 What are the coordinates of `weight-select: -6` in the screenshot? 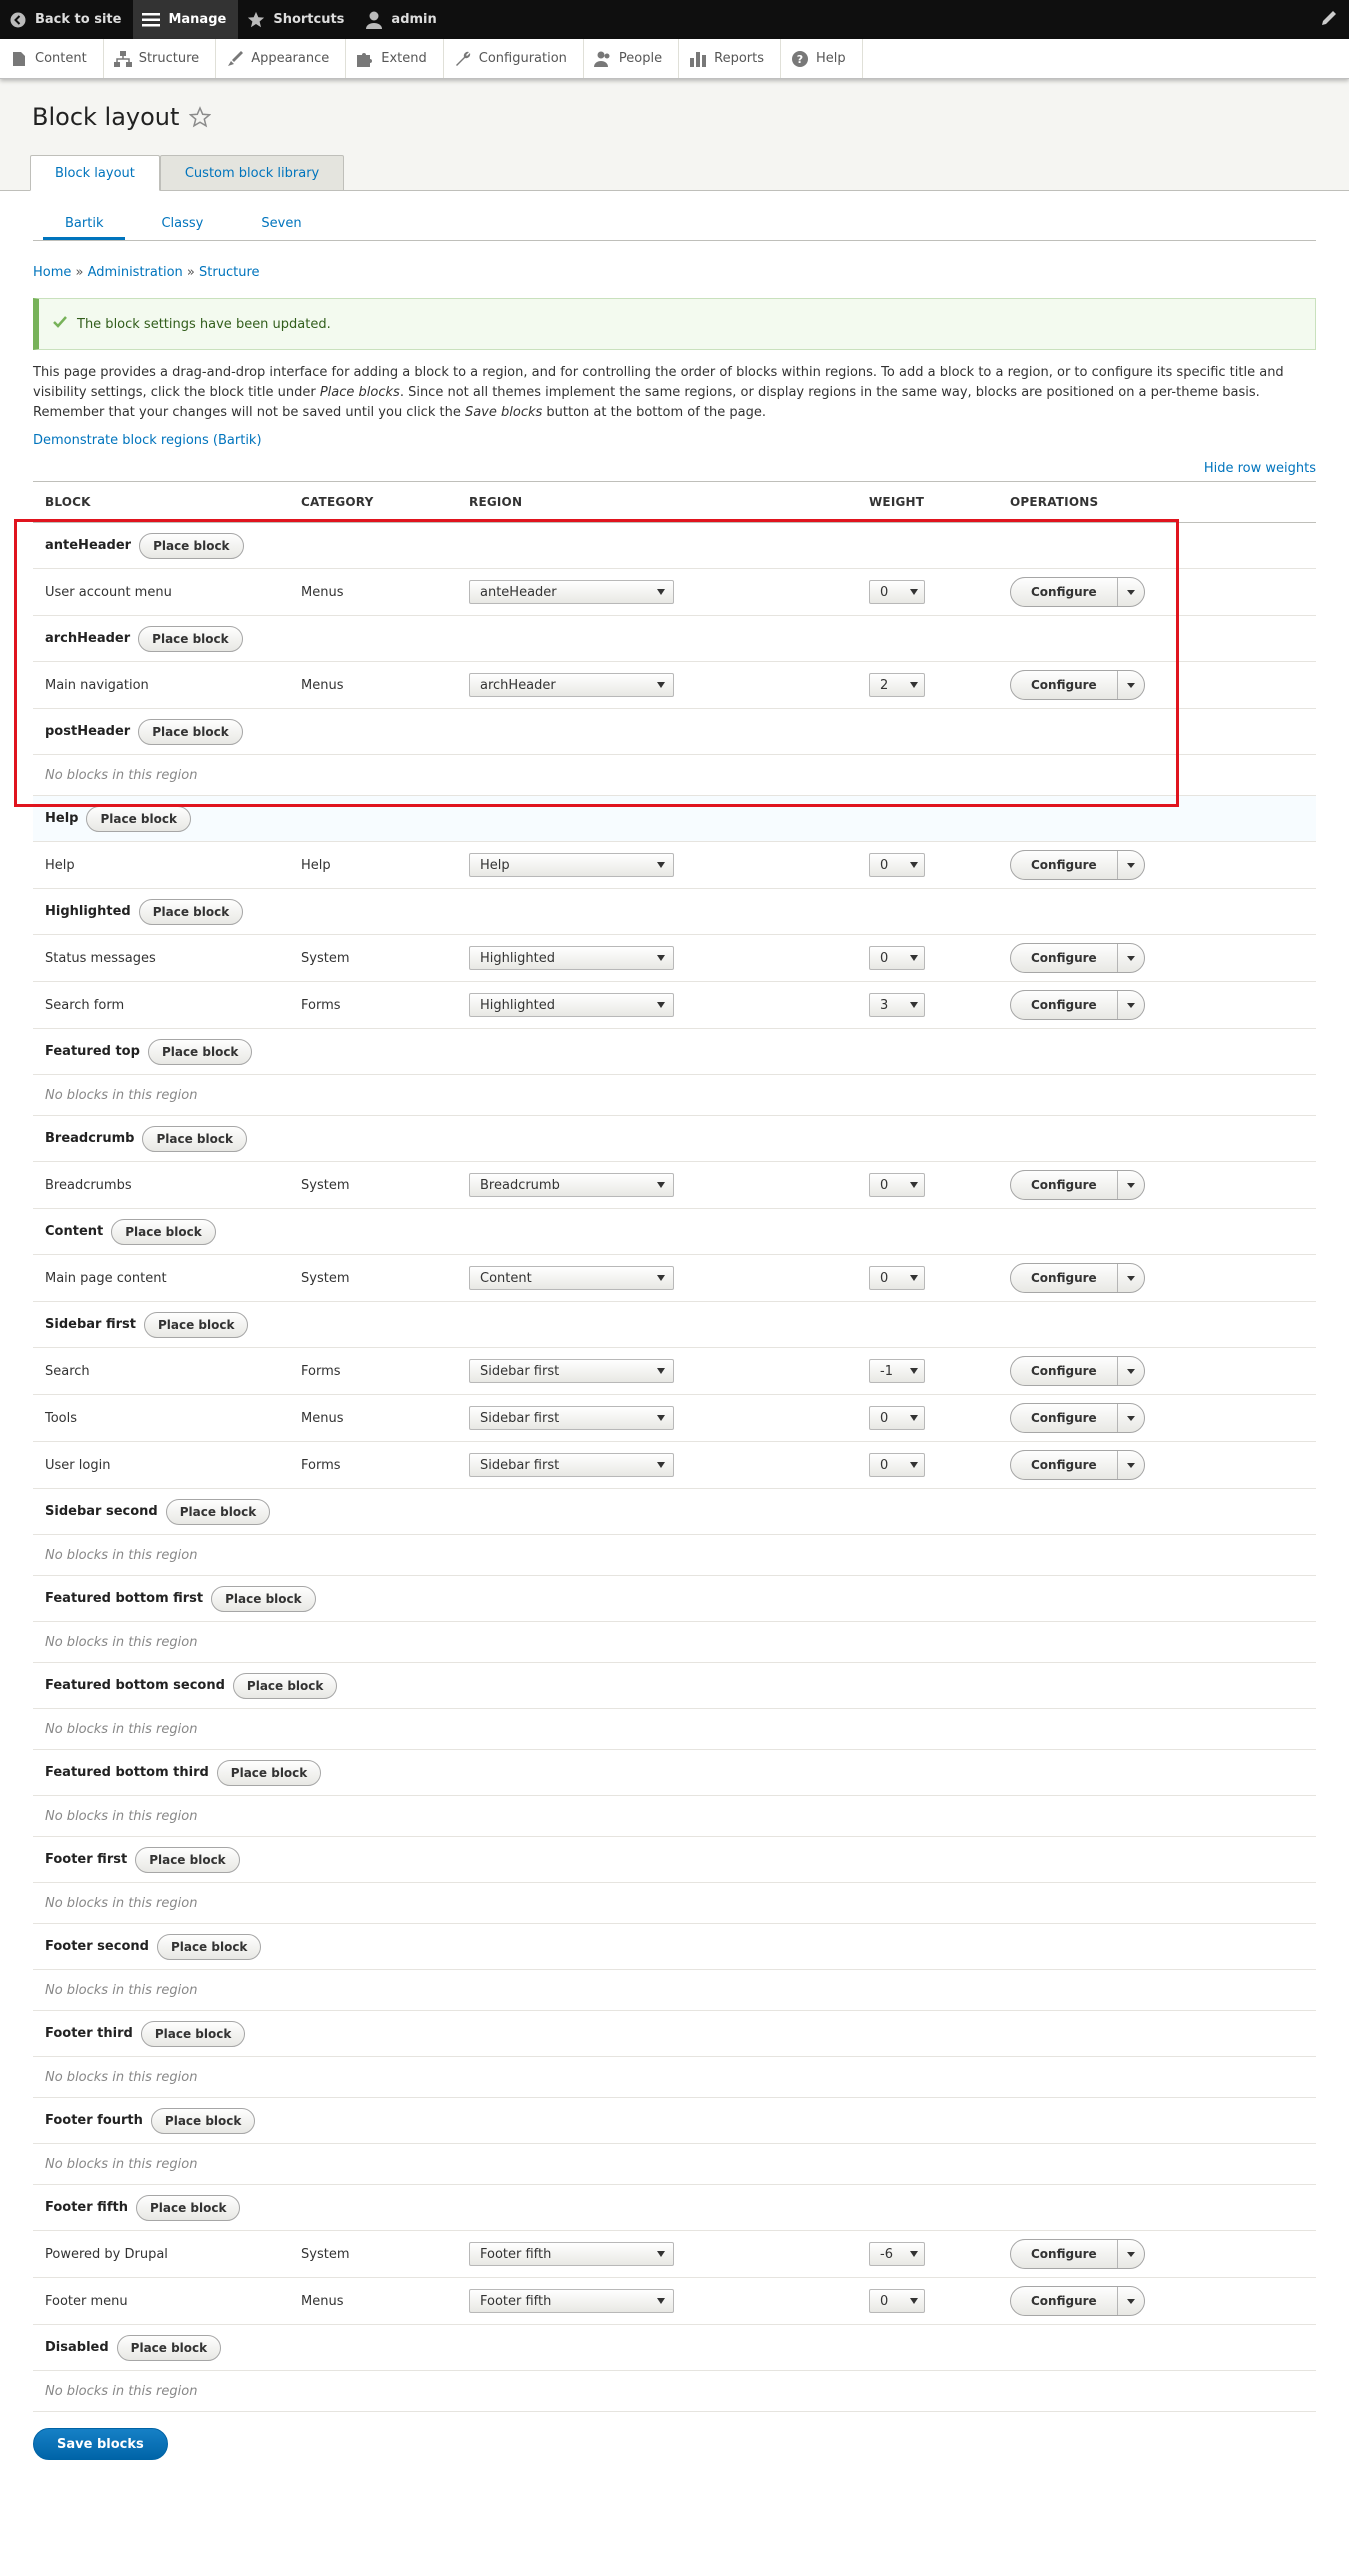 It's located at (897, 2254).